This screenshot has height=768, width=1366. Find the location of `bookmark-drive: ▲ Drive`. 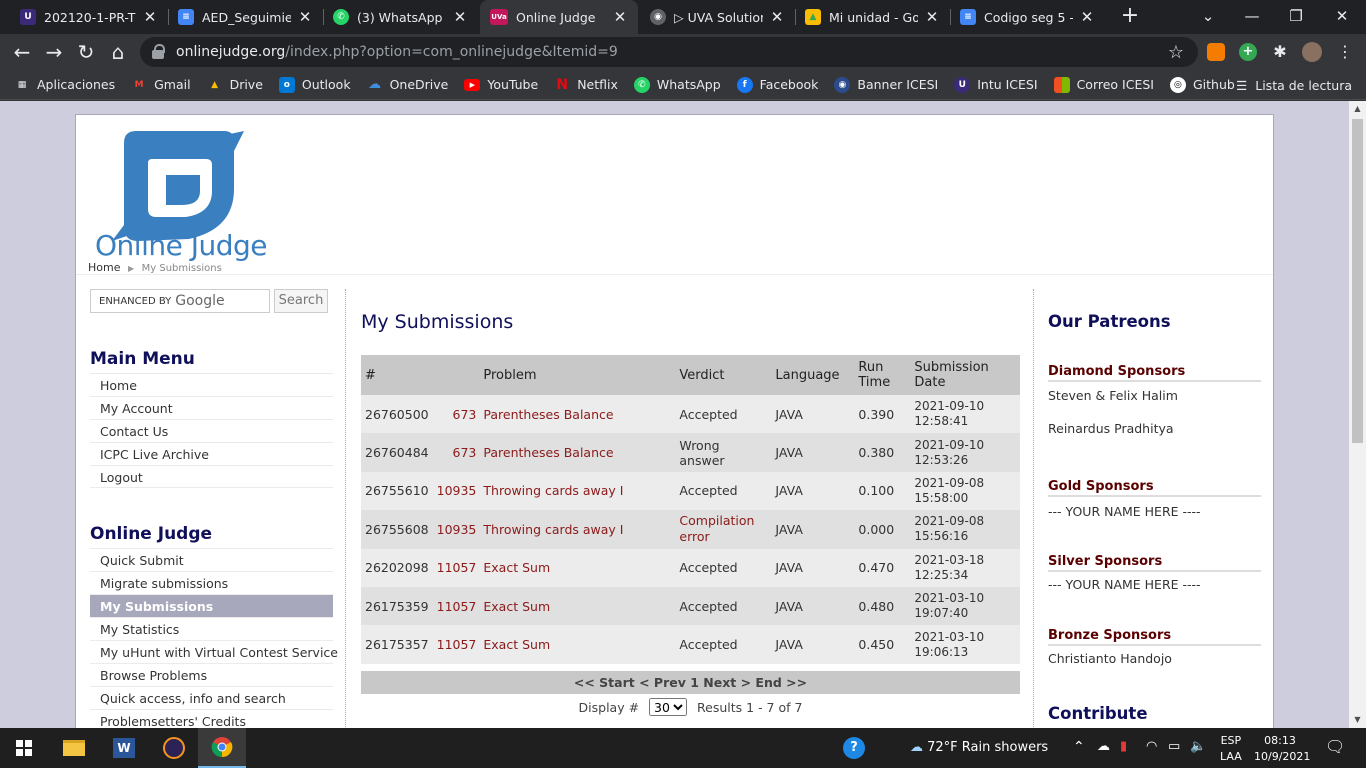

bookmark-drive: ▲ Drive is located at coordinates (235, 85).